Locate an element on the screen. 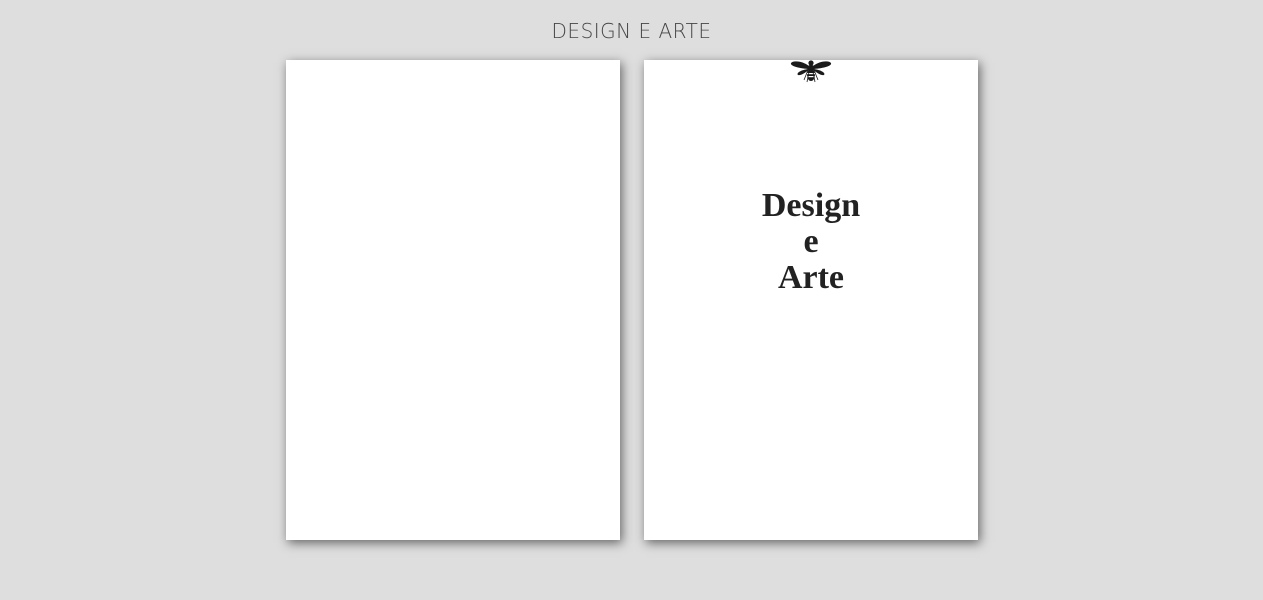  cover-title: Design e Arte is located at coordinates (811, 242).